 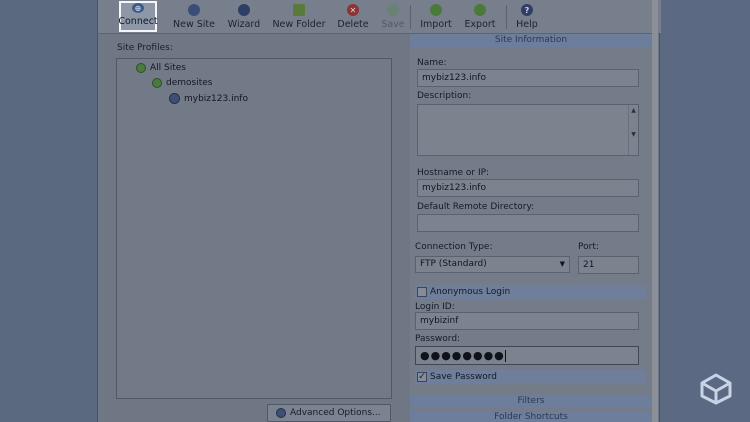 What do you see at coordinates (480, 10) in the screenshot?
I see `export-icon` at bounding box center [480, 10].